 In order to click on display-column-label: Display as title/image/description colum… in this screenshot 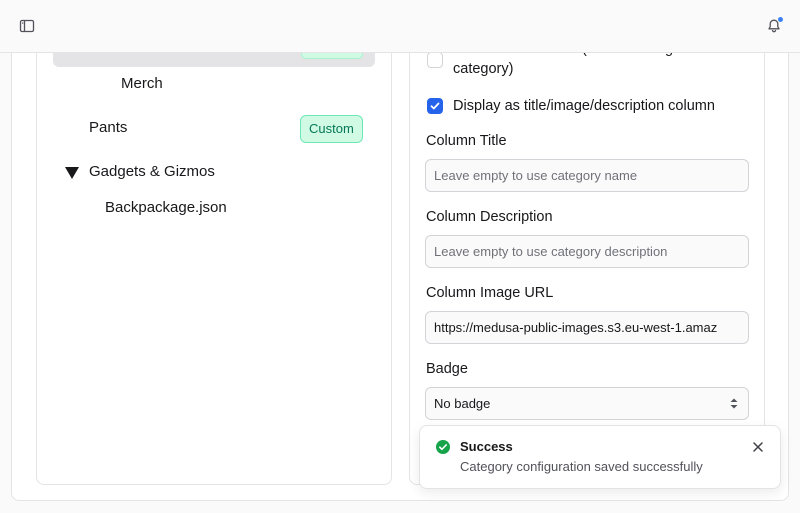, I will do `click(584, 106)`.